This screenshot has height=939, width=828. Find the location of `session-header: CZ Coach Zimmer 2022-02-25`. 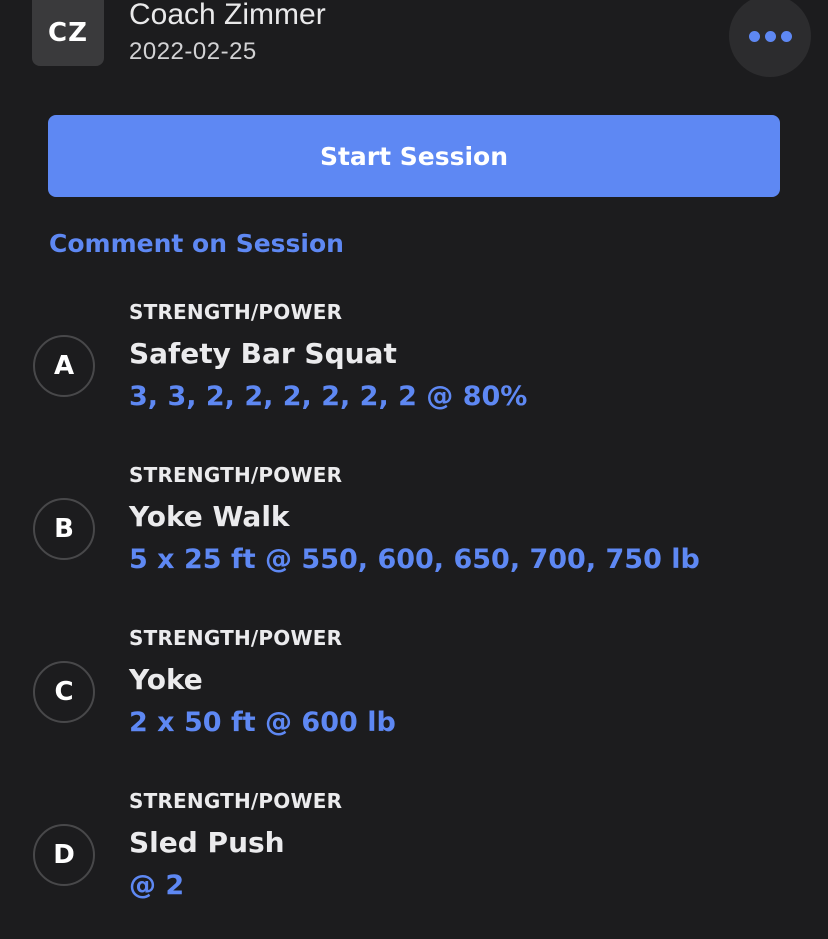

session-header: CZ Coach Zimmer 2022-02-25 is located at coordinates (414, 50).